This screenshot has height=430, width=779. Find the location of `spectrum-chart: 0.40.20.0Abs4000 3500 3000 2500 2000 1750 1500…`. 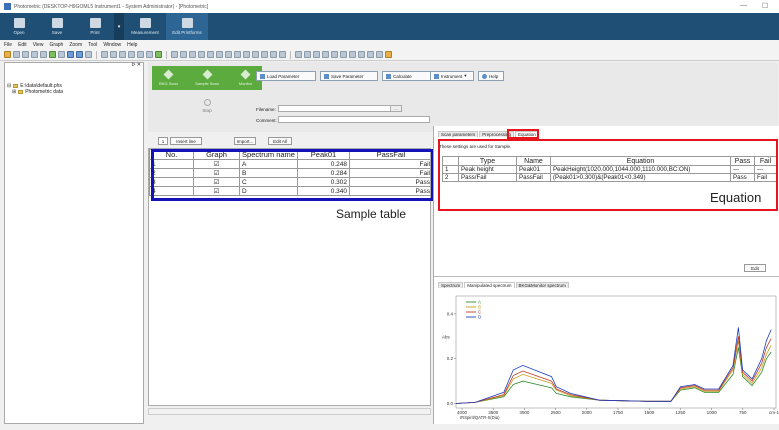

spectrum-chart: 0.40.20.0Abs4000 3500 3000 2500 2000 1750 1500… is located at coordinates (606, 357).